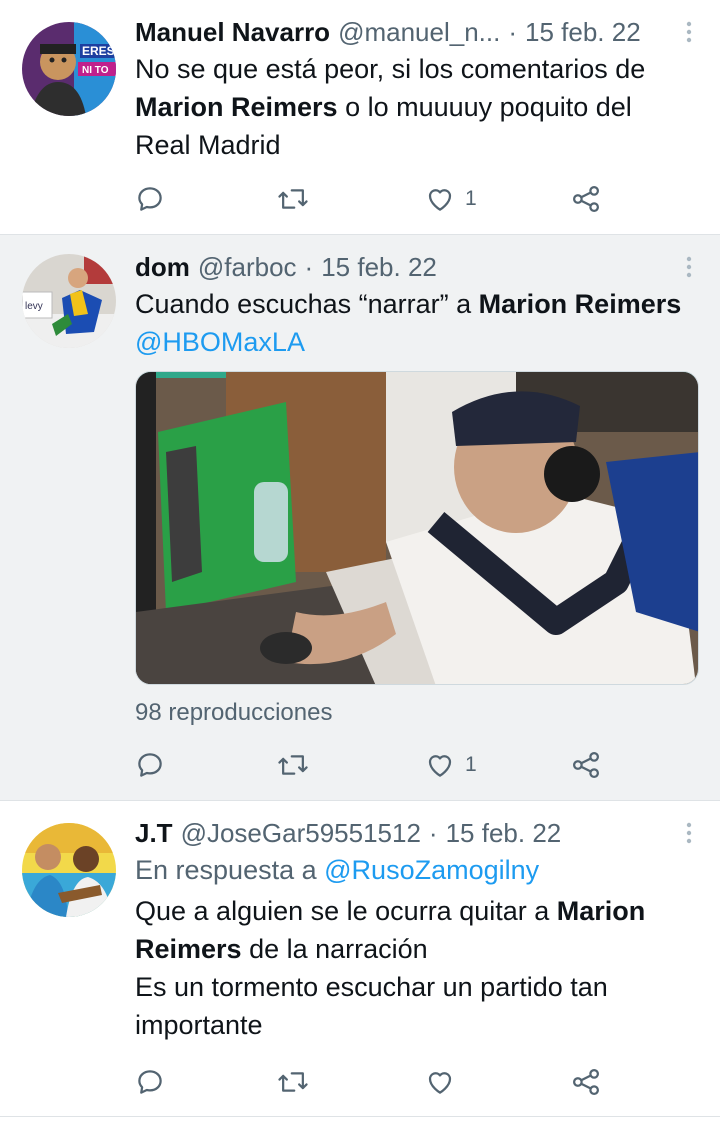  What do you see at coordinates (34, 306) in the screenshot?
I see `svg-text: levy` at bounding box center [34, 306].